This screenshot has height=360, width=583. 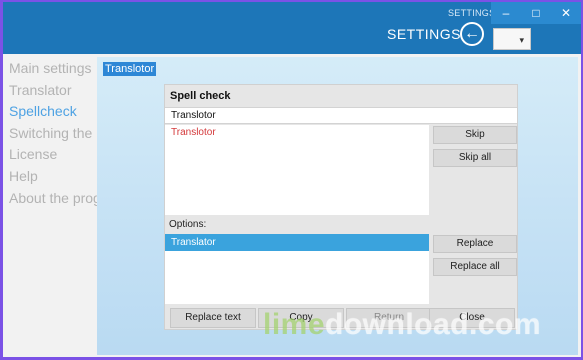 I want to click on window-caption: SETTINGS, so click(x=472, y=13).